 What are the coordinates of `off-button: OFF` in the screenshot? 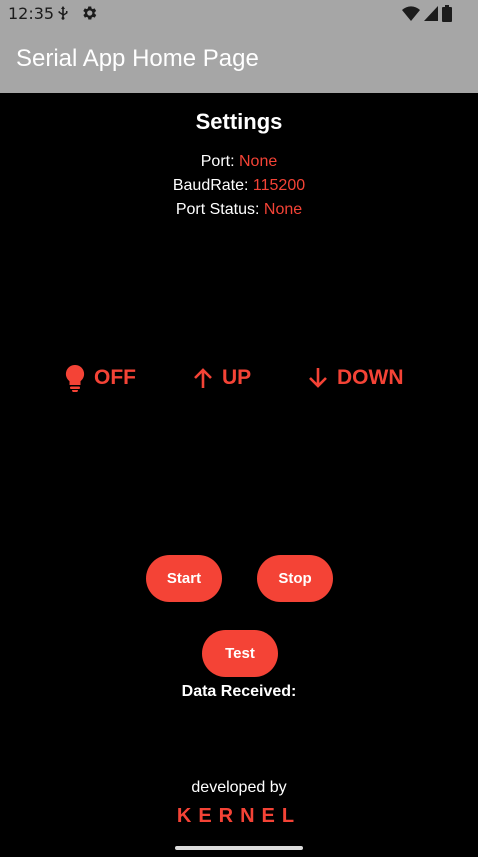 It's located at (100, 378).